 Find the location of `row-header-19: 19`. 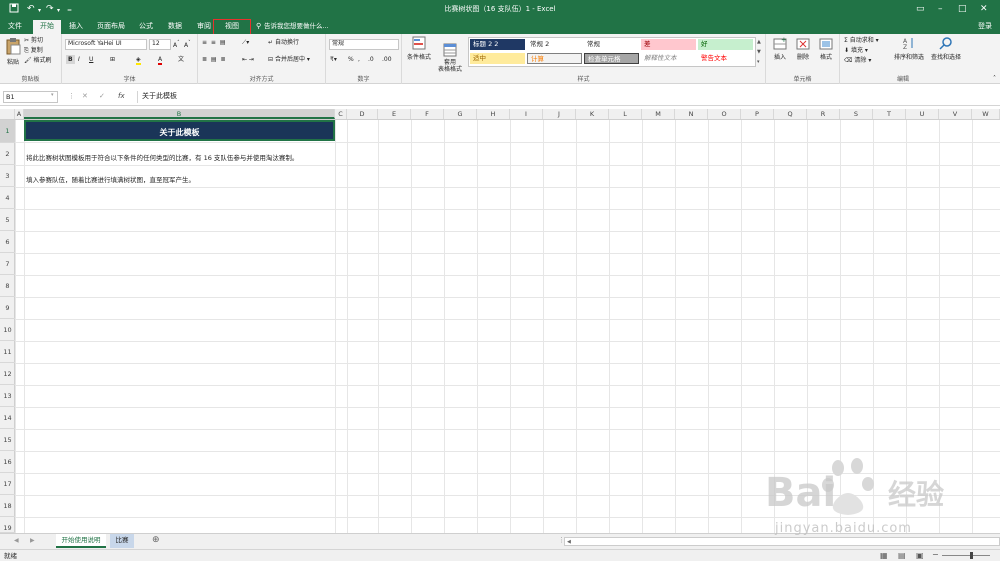

row-header-19: 19 is located at coordinates (7, 525).